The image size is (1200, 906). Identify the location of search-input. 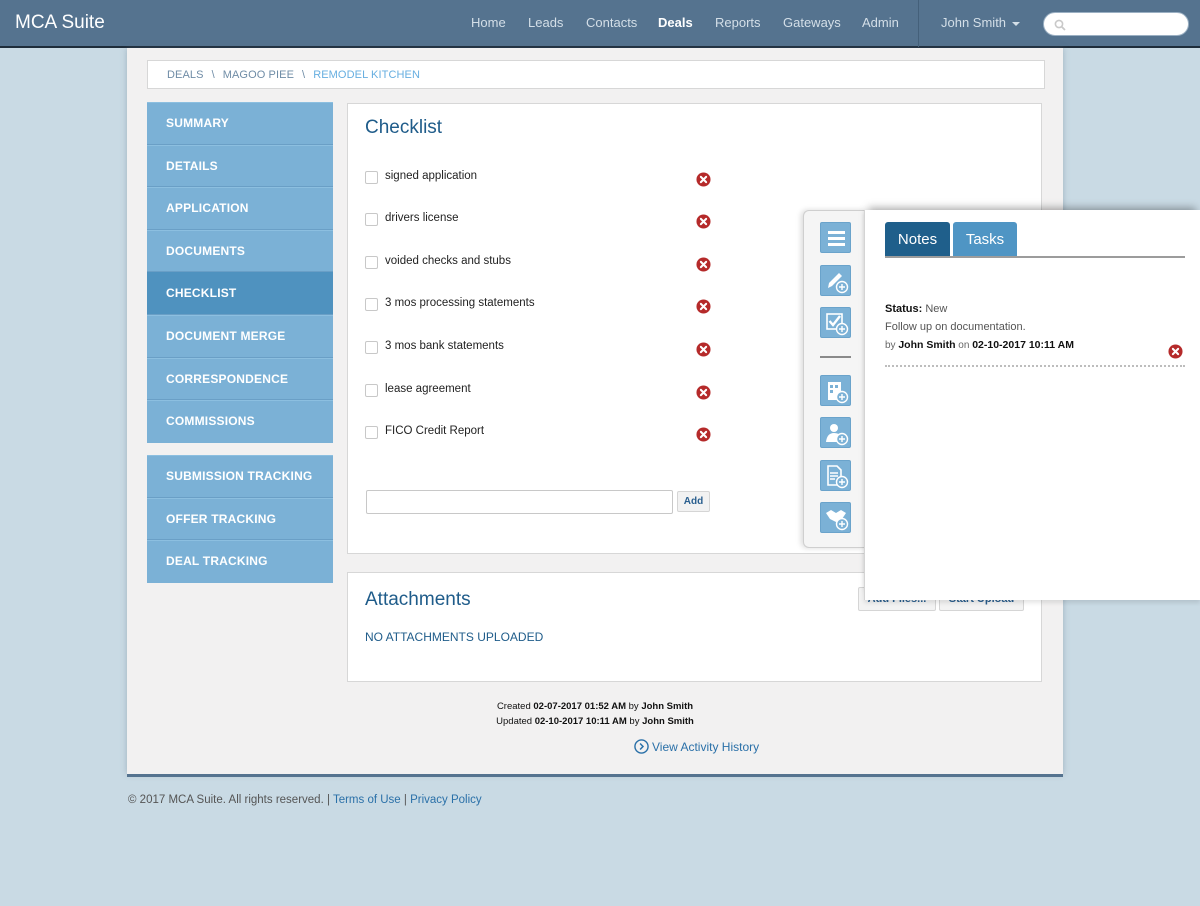
(1127, 24).